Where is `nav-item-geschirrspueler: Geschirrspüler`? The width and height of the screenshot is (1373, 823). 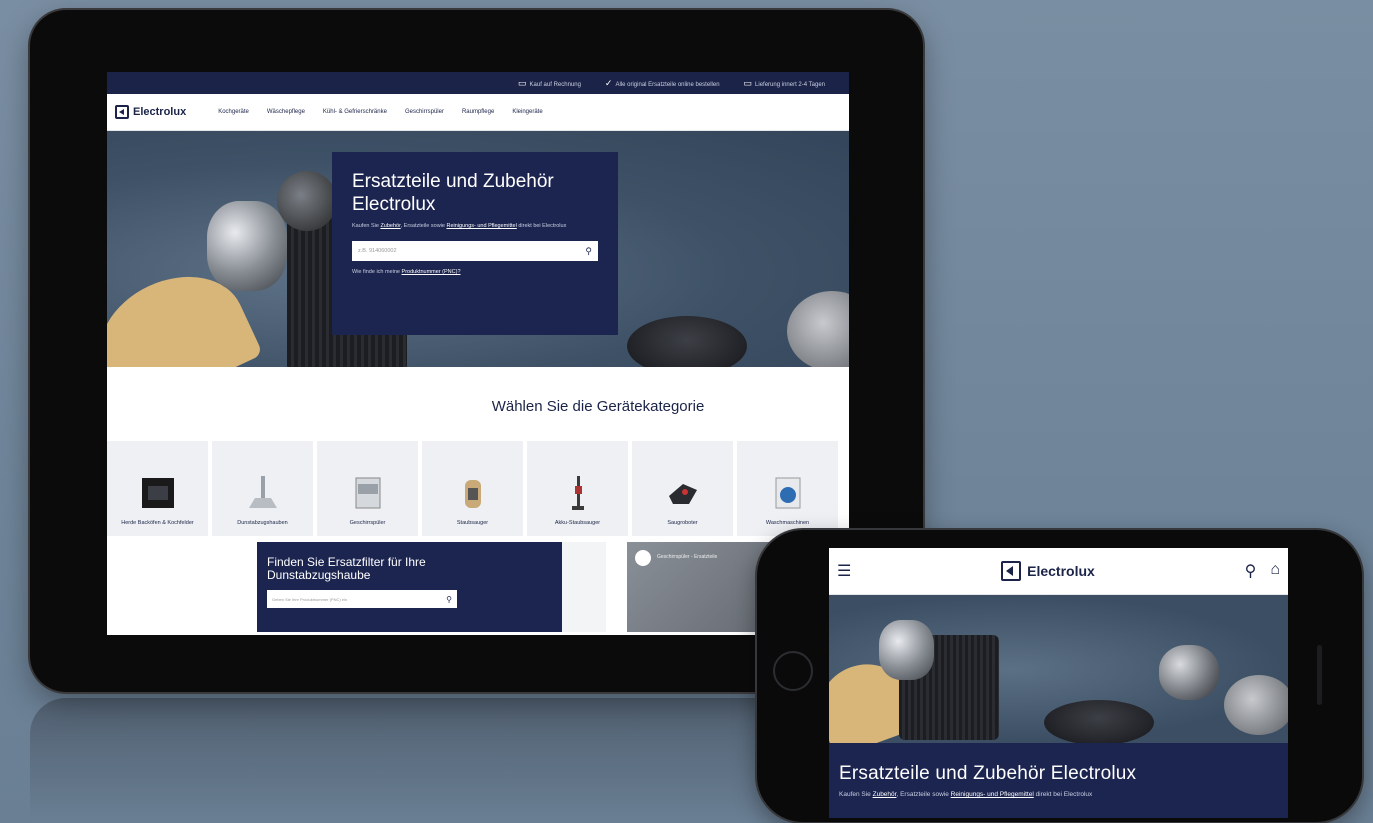
nav-item-geschirrspueler: Geschirrspüler is located at coordinates (424, 112).